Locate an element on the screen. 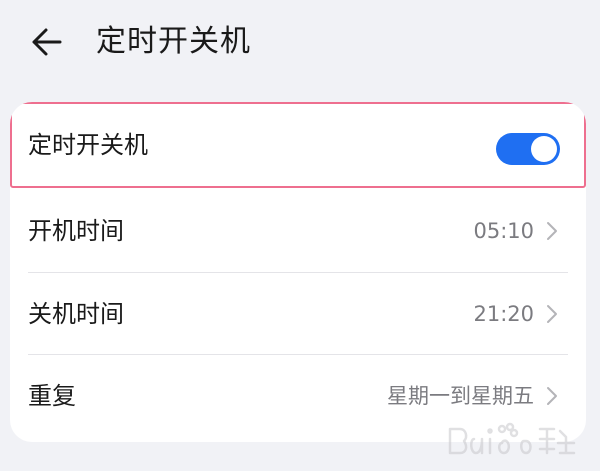 The height and width of the screenshot is (471, 600). page-title: 定时开关机 is located at coordinates (173, 41).